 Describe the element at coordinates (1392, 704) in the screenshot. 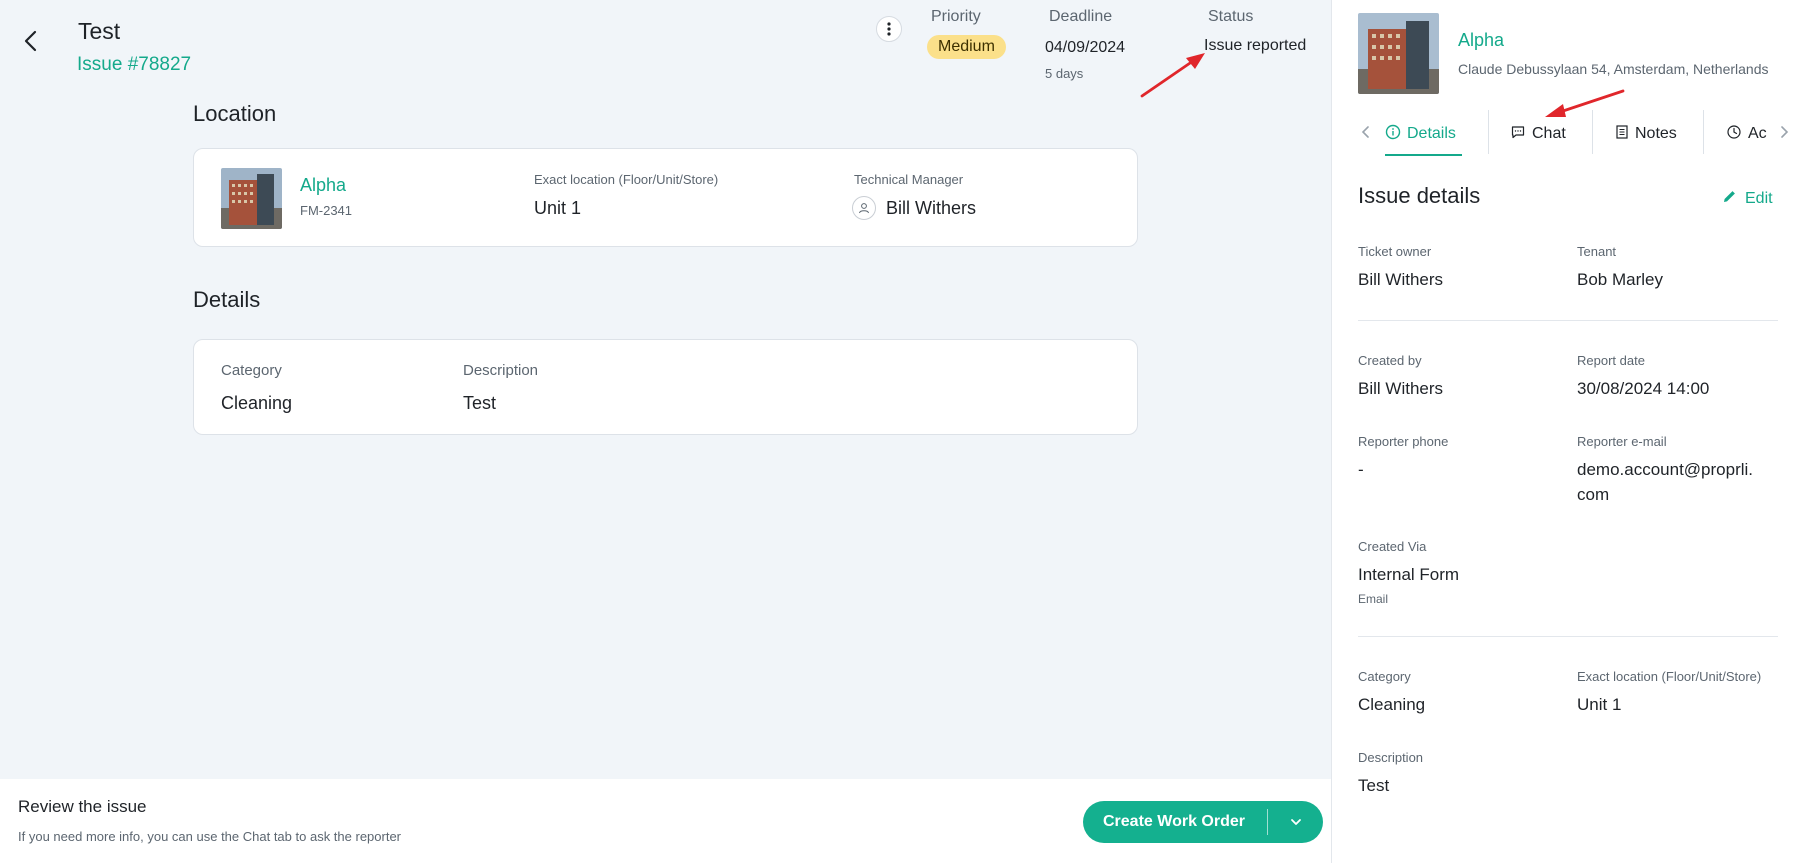

I see `sidebar-category-value: Cleaning` at that location.